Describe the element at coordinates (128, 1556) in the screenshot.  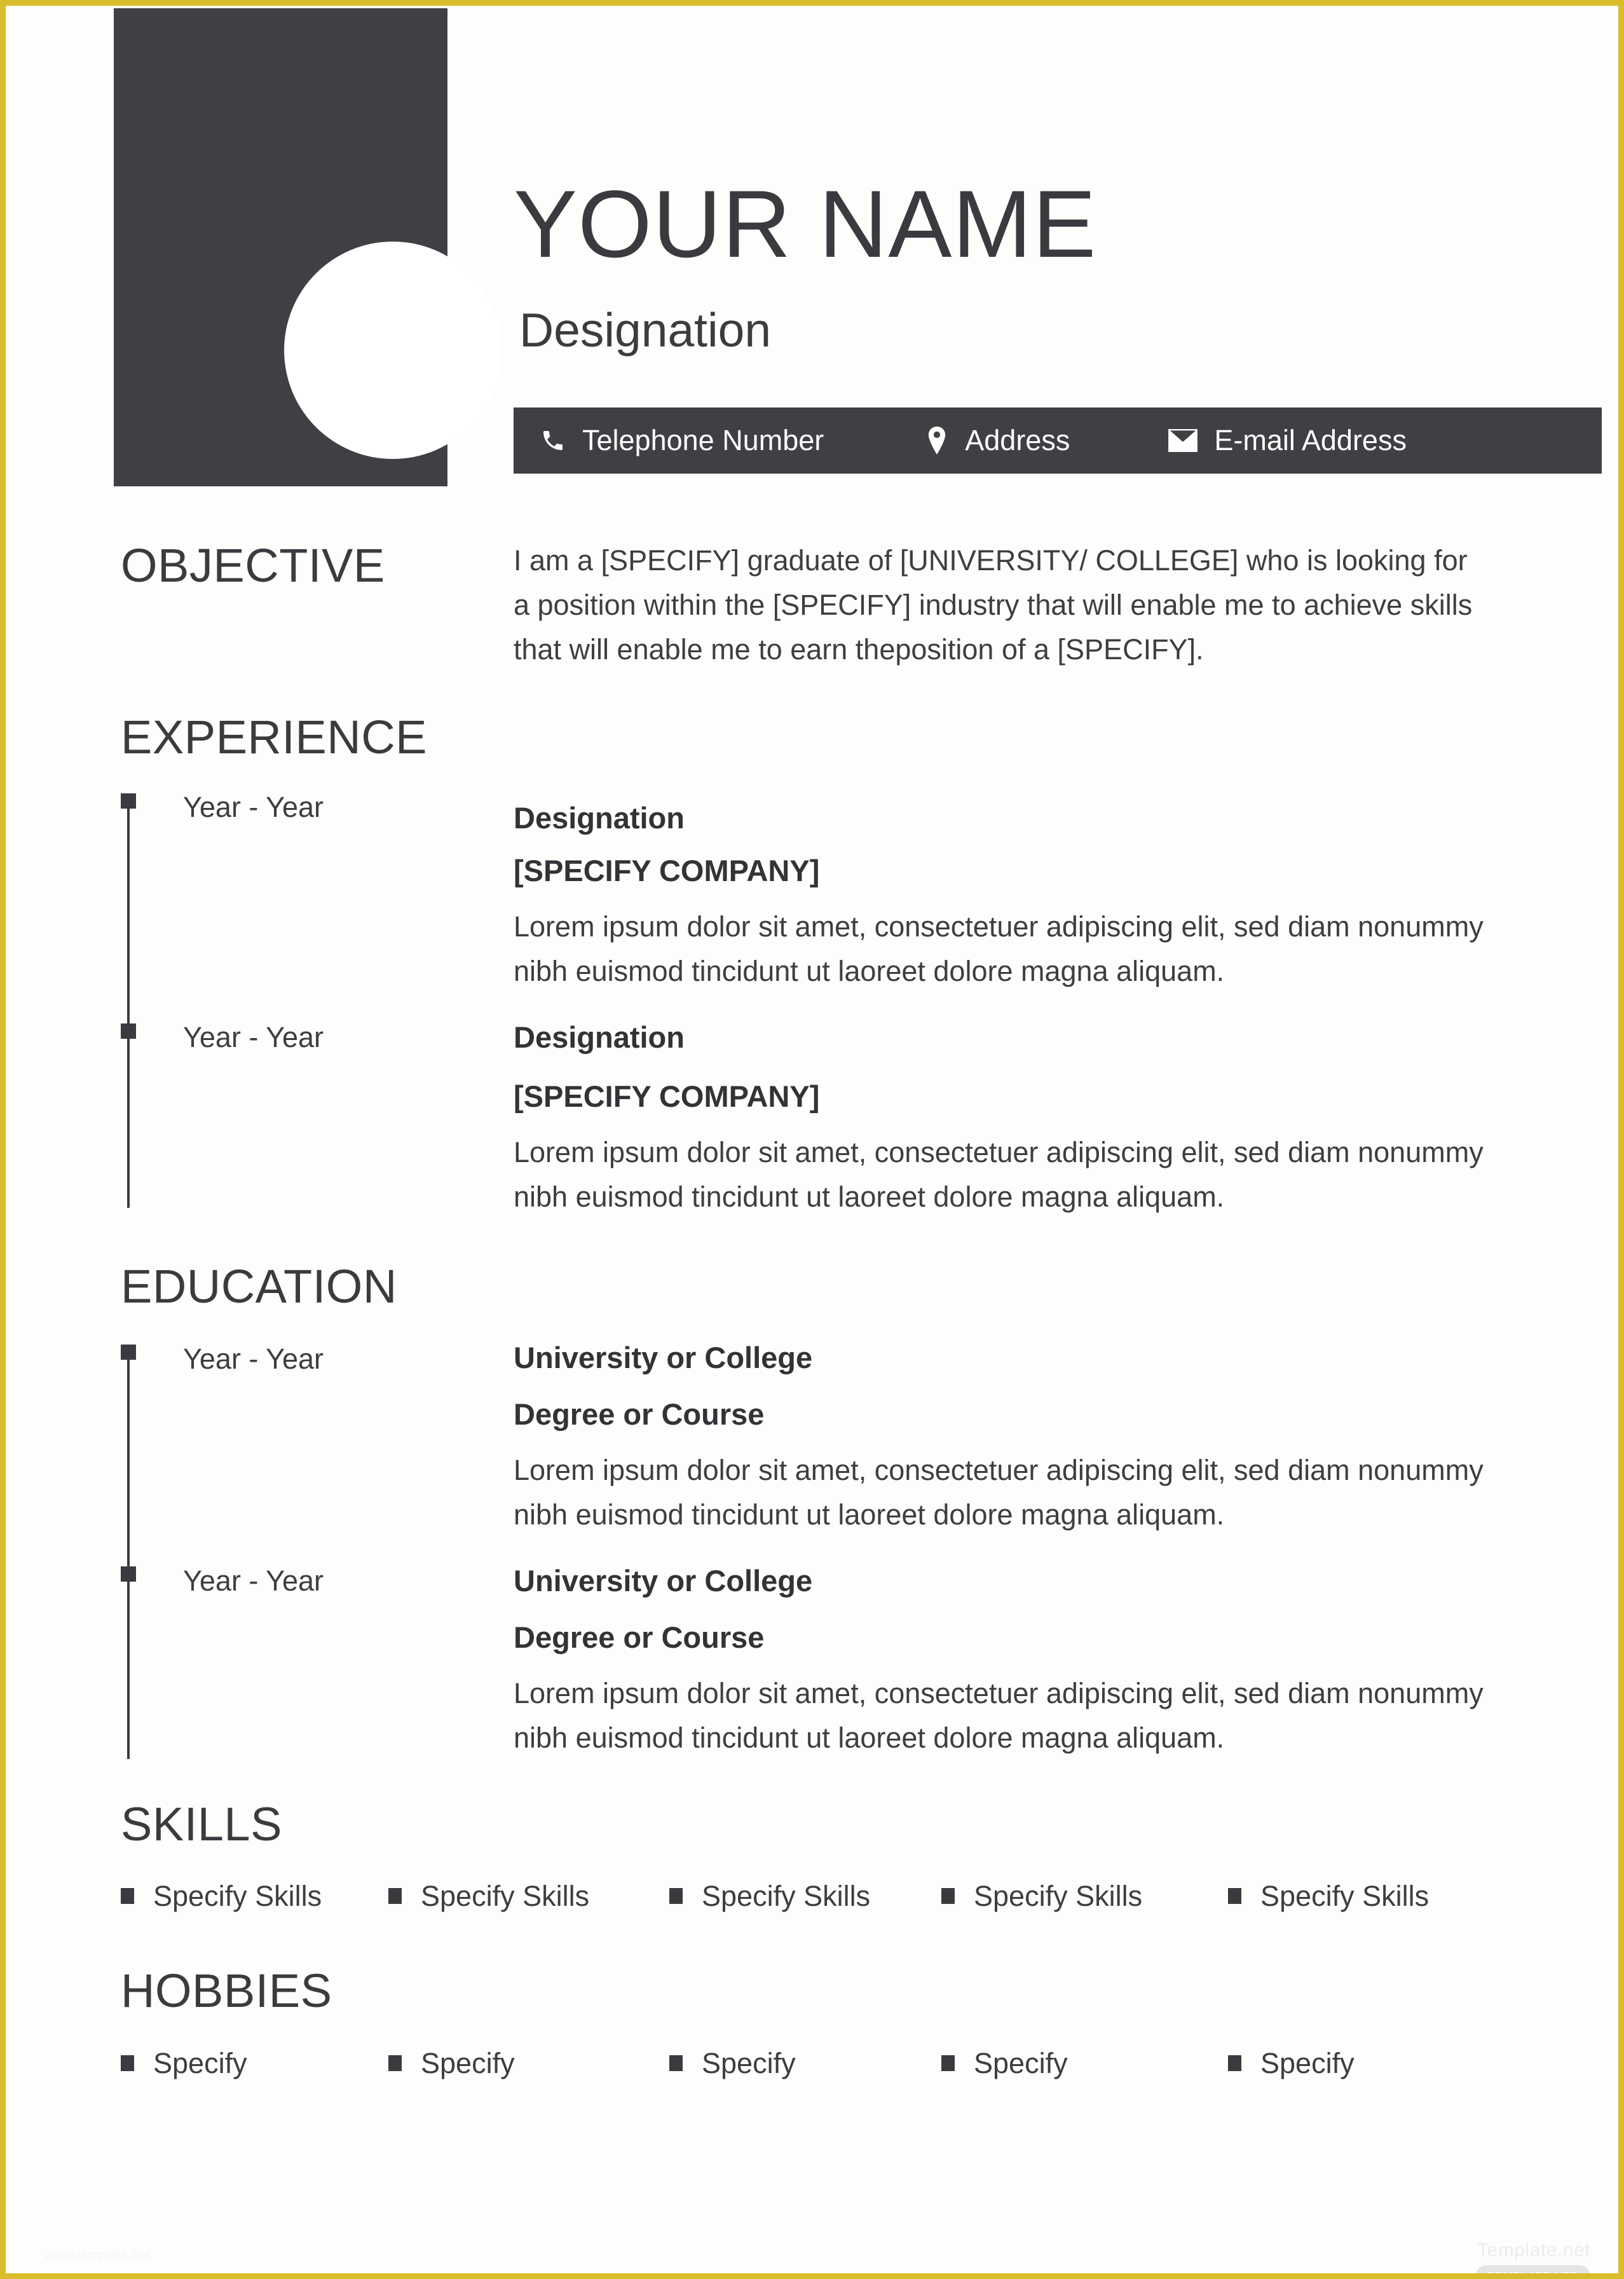
I see `education-timeline-line` at that location.